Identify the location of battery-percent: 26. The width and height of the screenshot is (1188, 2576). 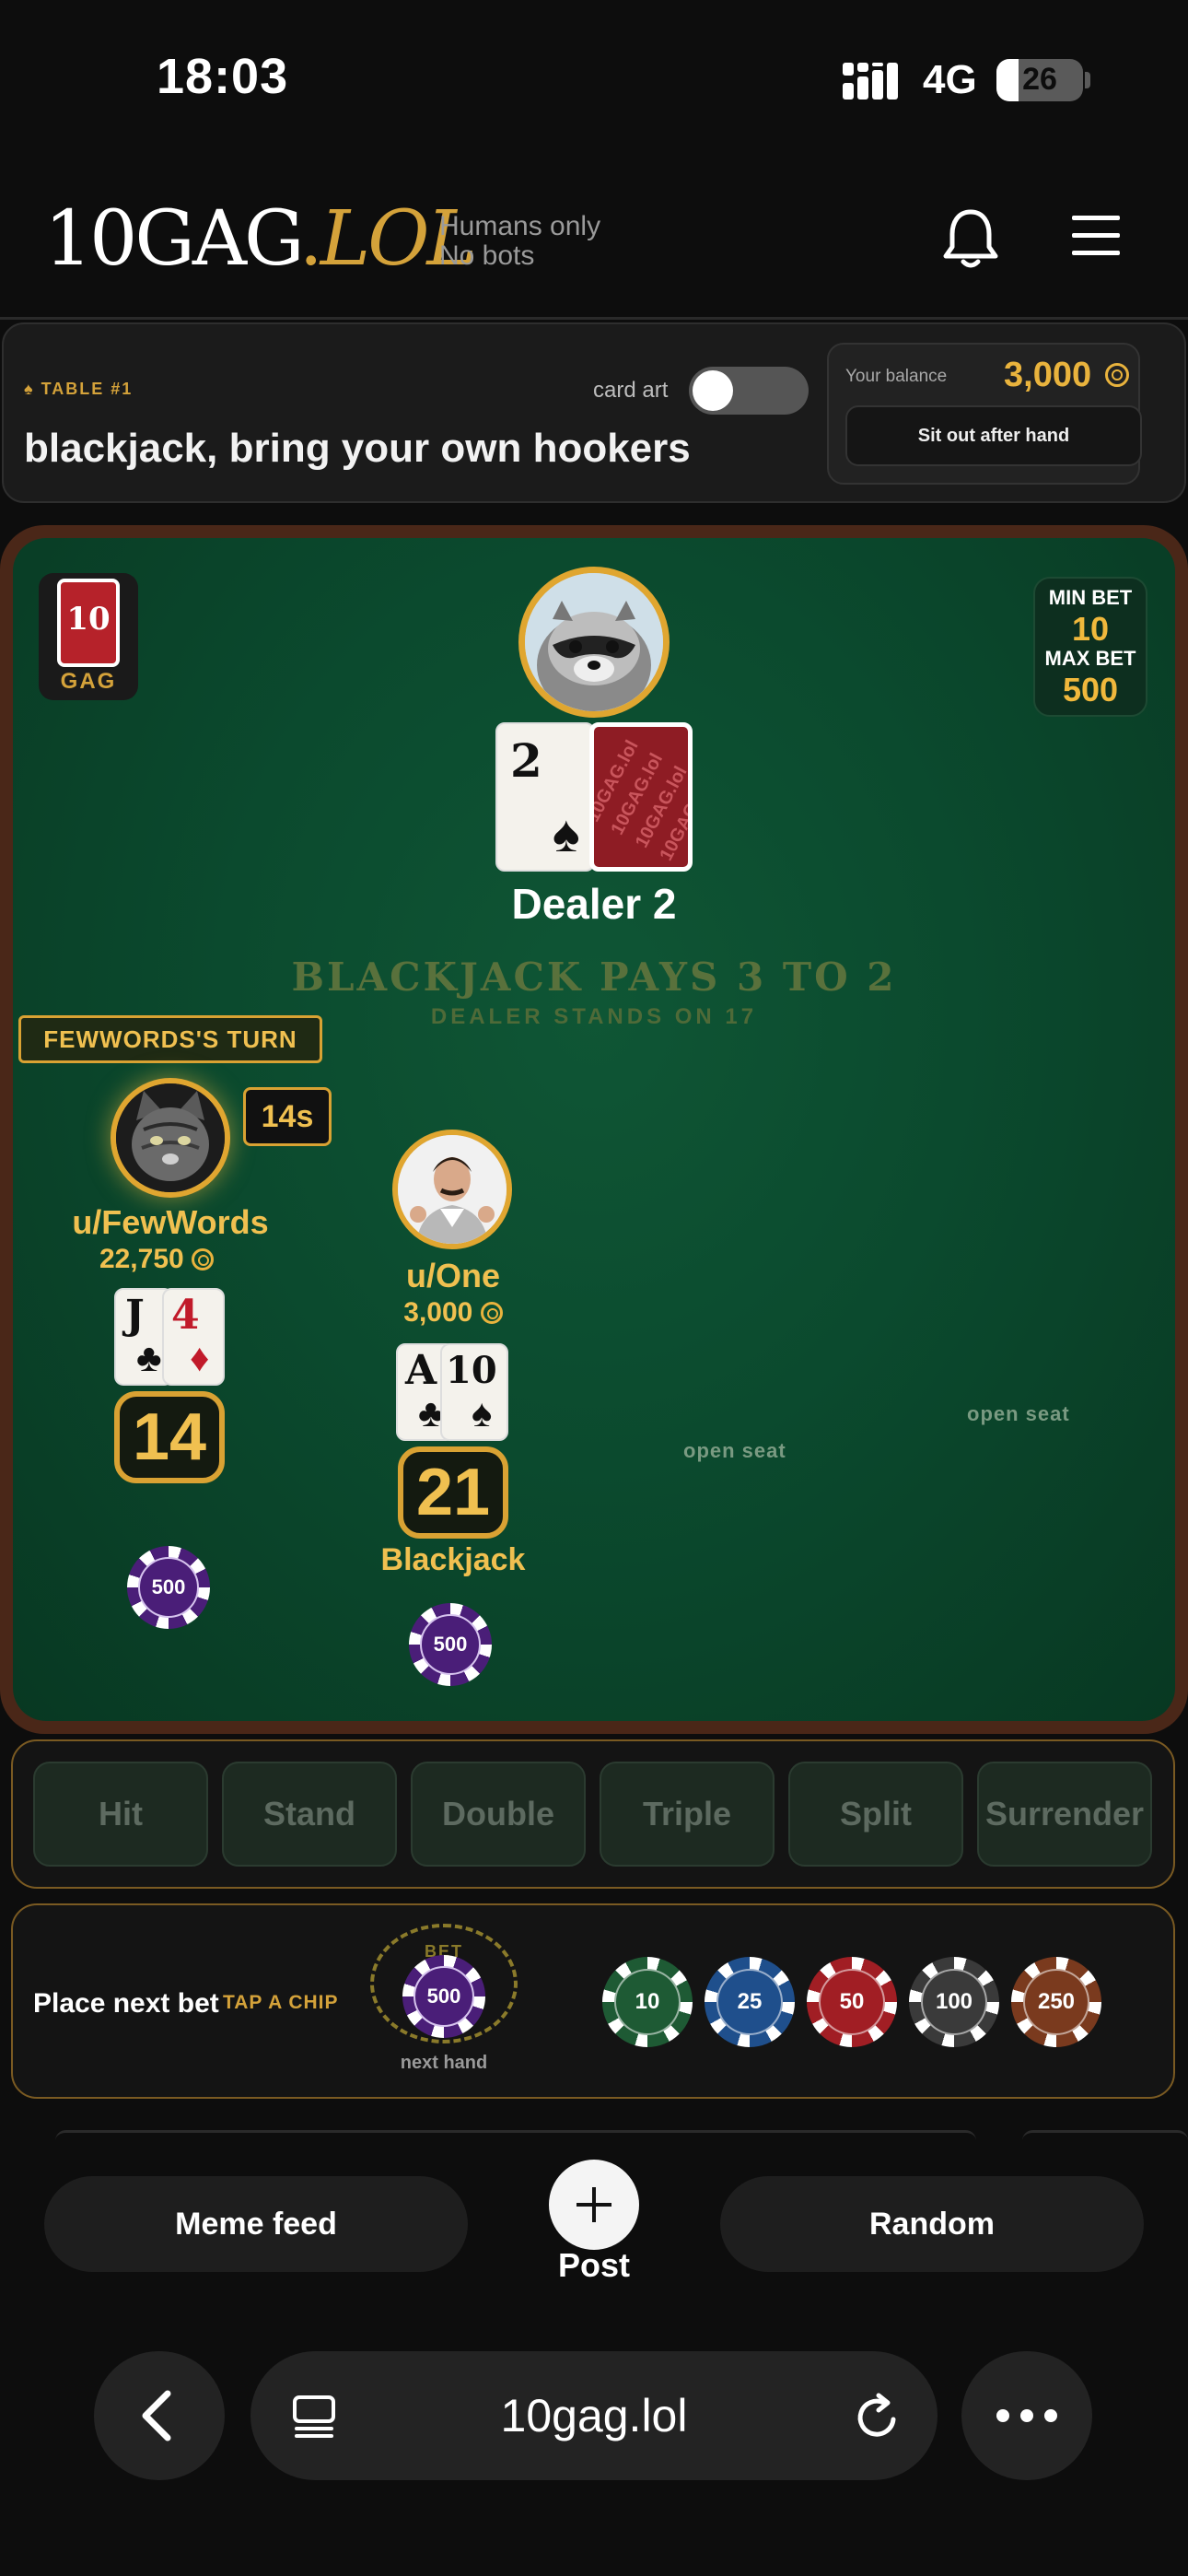
(1039, 79).